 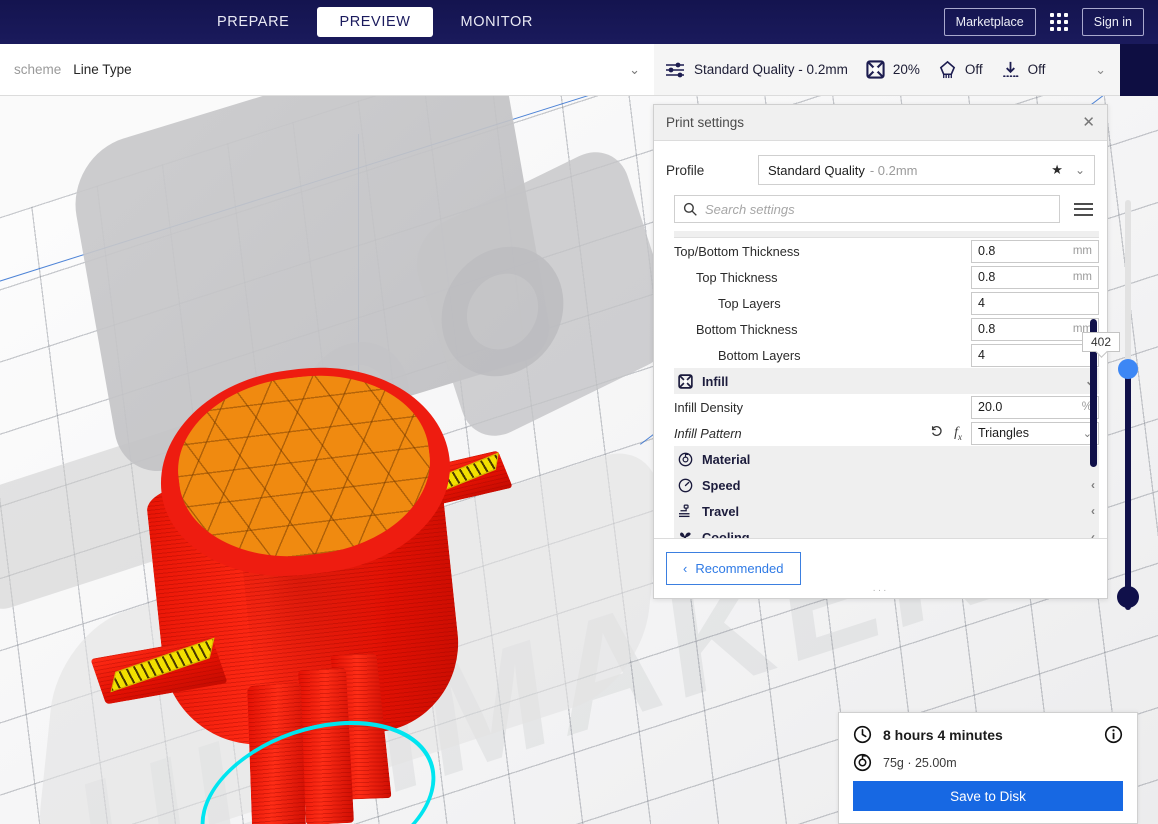 I want to click on profile-label: Profile, so click(x=685, y=170).